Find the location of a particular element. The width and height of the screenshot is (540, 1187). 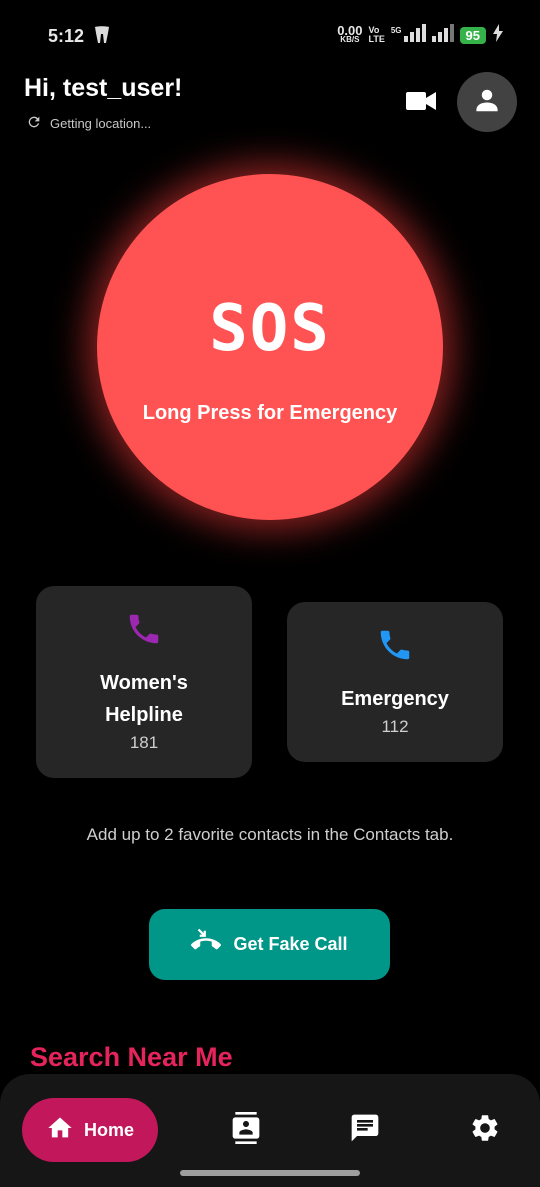

nav-home: Home is located at coordinates (90, 1130).